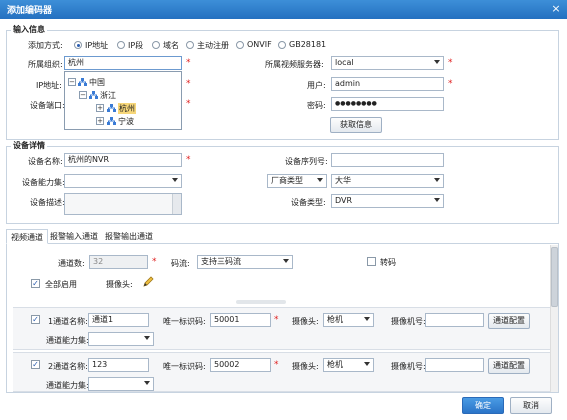 The image size is (567, 420). Describe the element at coordinates (27, 236) in the screenshot. I see `tab-video-channel: 视频通道` at that location.